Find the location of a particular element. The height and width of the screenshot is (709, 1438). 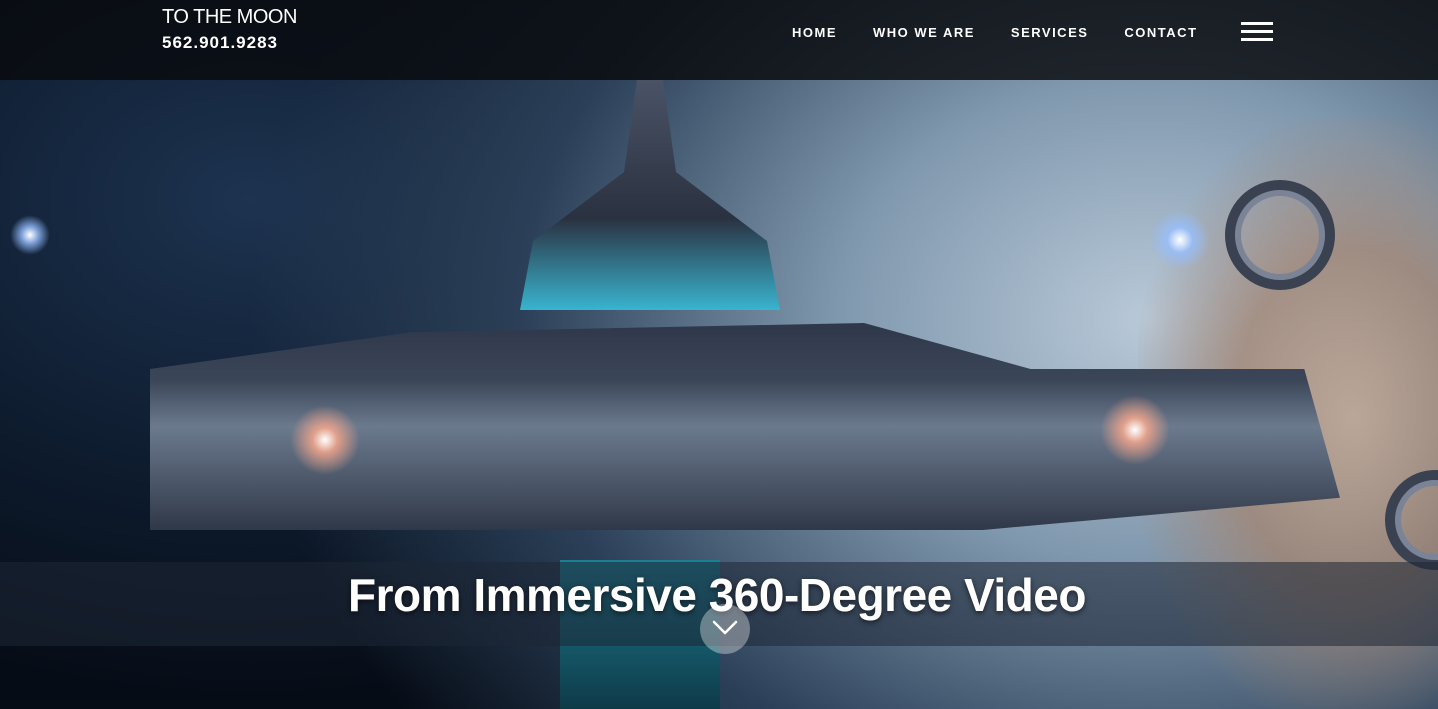

nav-item-contact: CONTACT is located at coordinates (1160, 32).